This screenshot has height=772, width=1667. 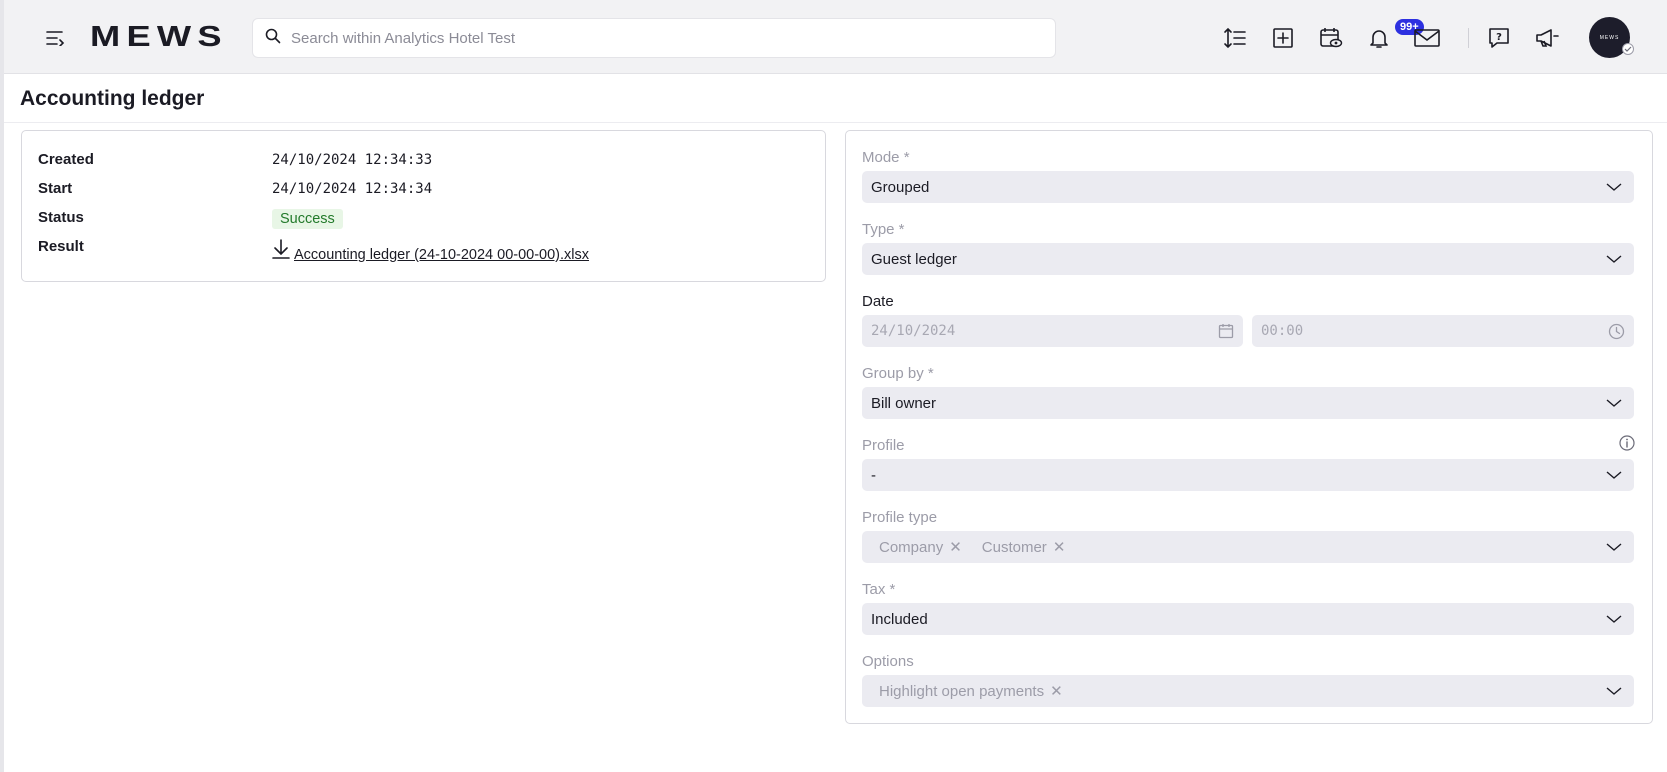 What do you see at coordinates (1331, 38) in the screenshot?
I see `calendar-view-icon` at bounding box center [1331, 38].